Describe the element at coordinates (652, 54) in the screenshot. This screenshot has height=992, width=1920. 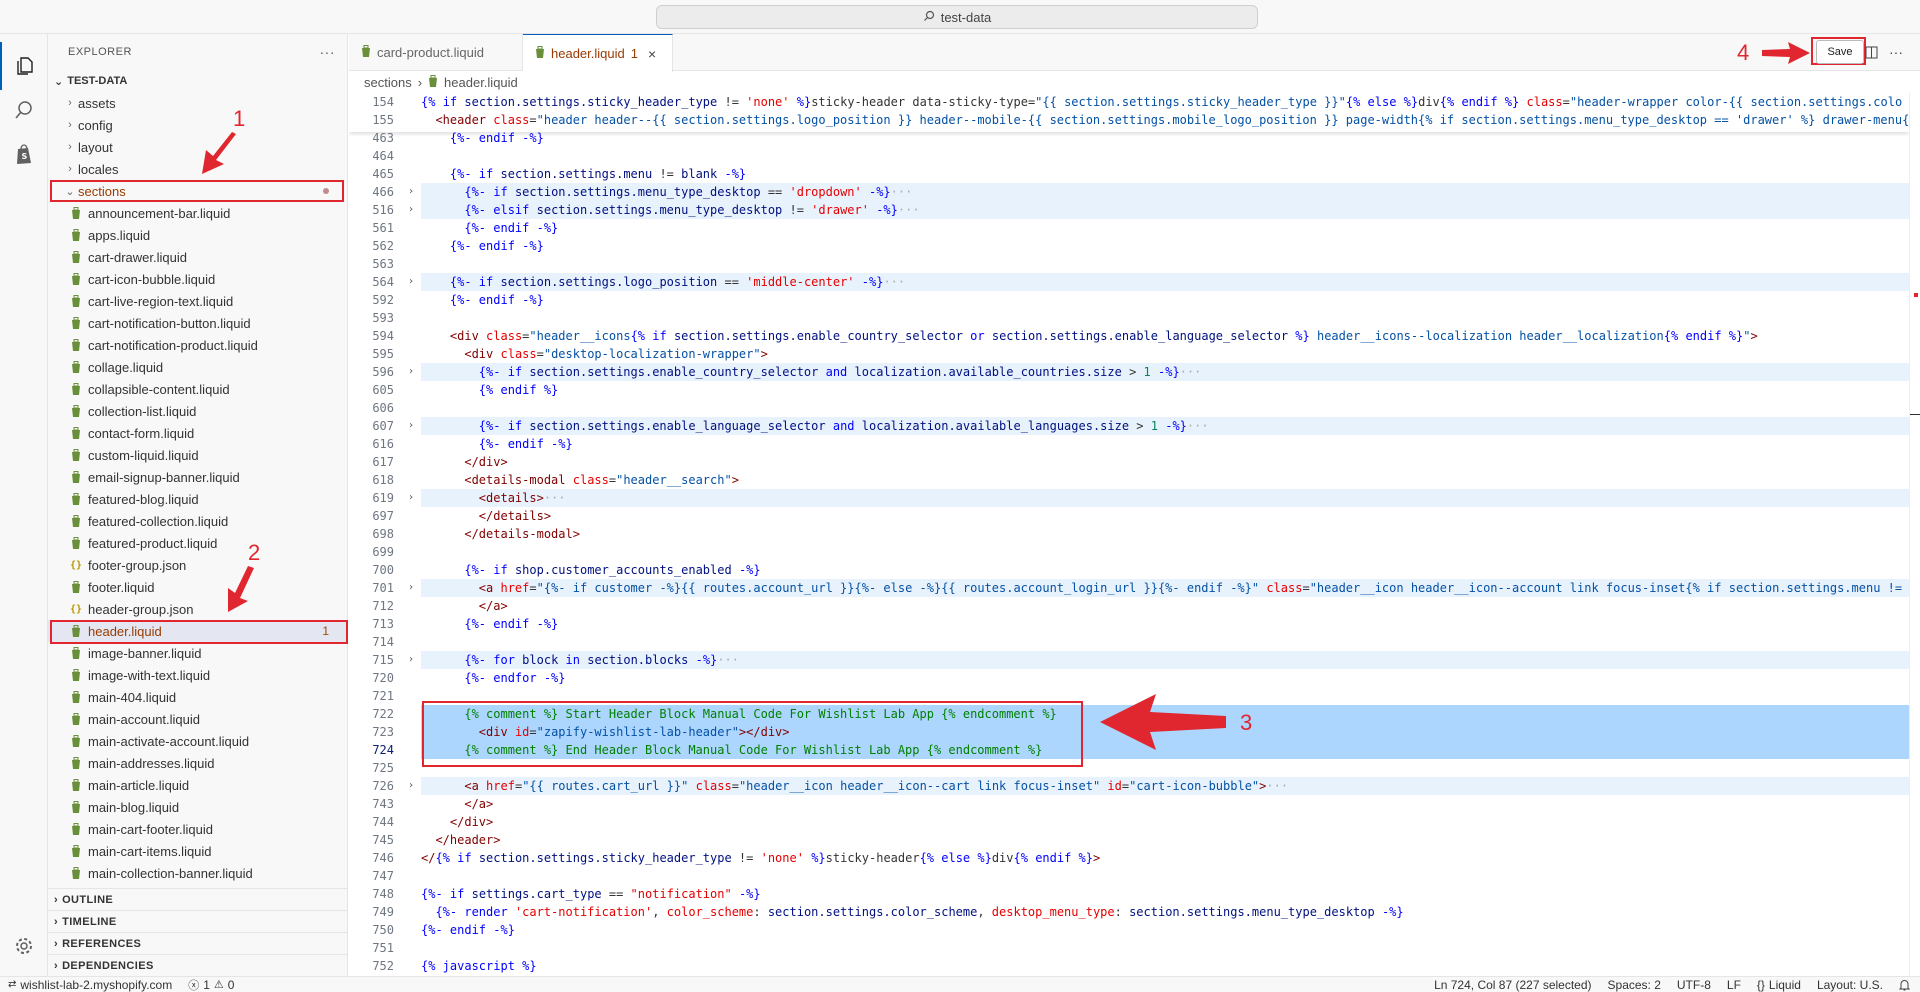
I see `close-icon: ×` at that location.